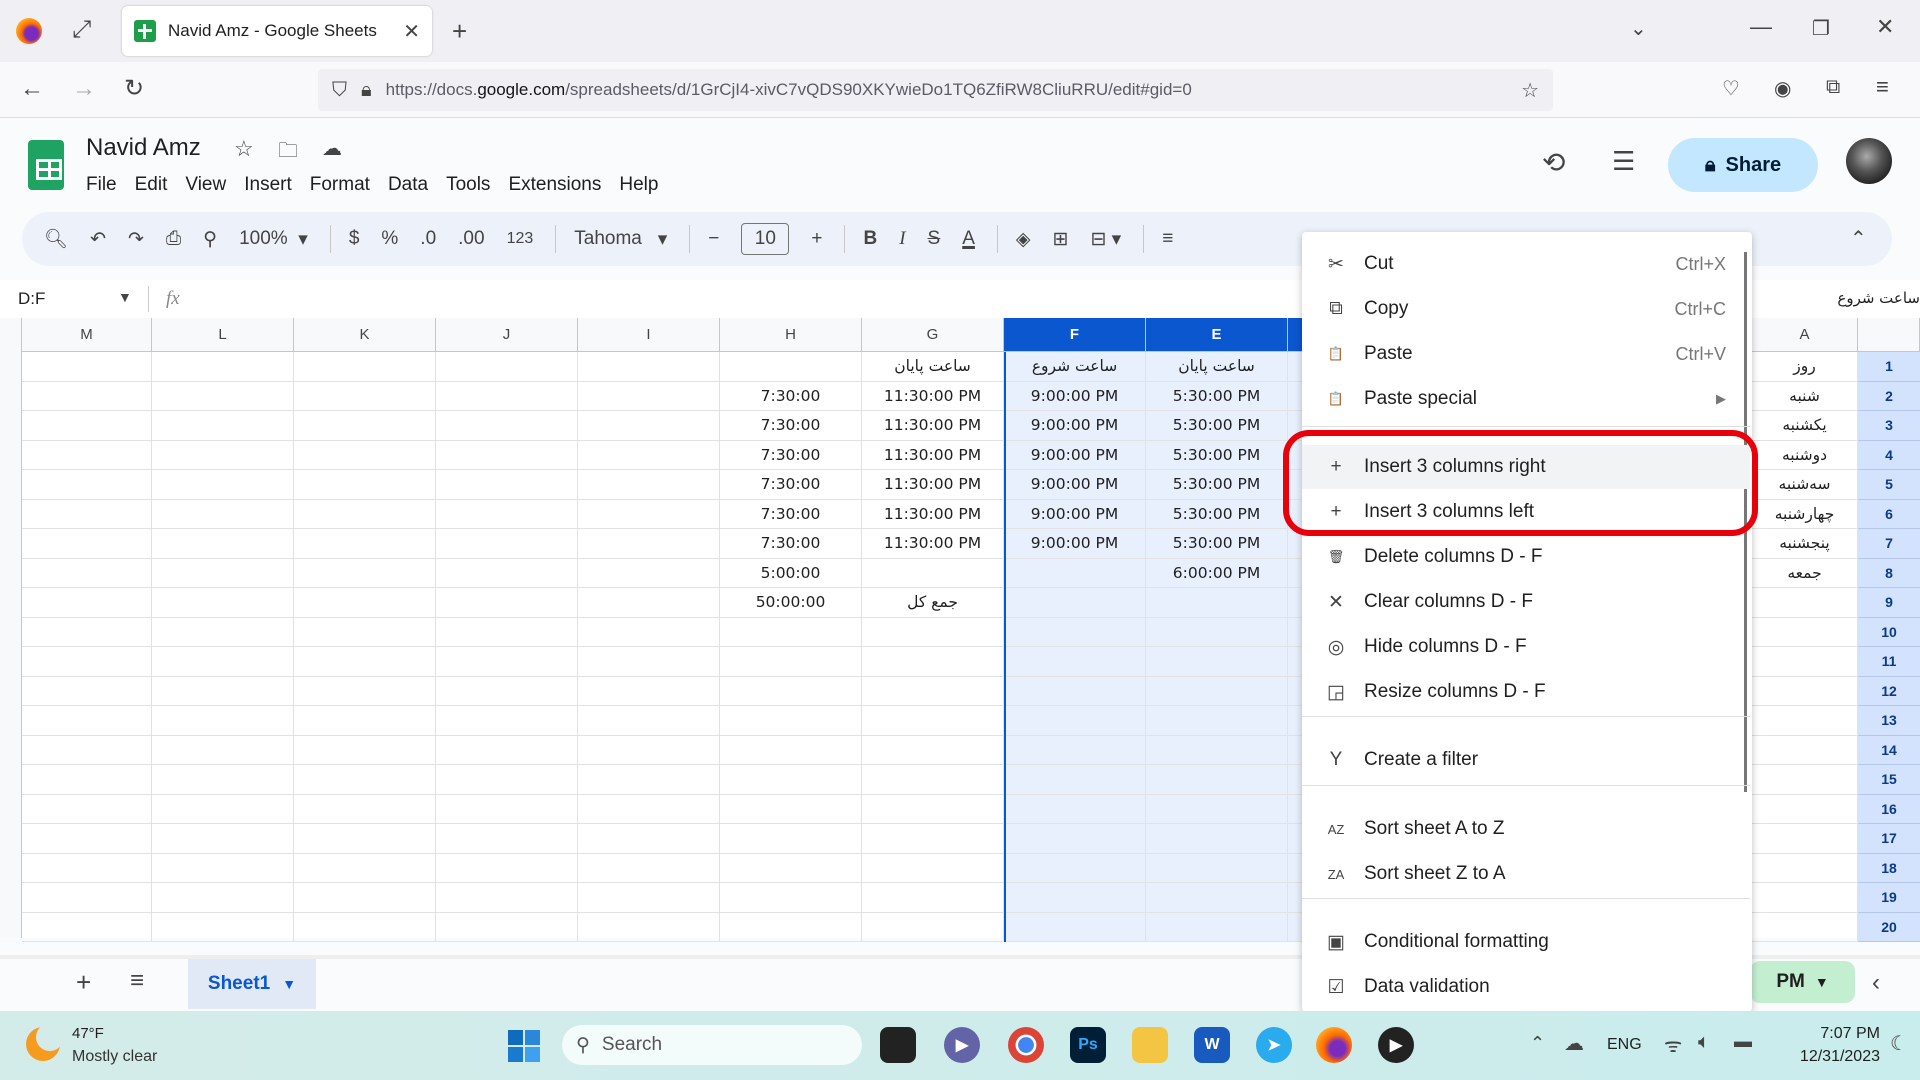  Describe the element at coordinates (223, 396) in the screenshot. I see `cell-l2` at that location.